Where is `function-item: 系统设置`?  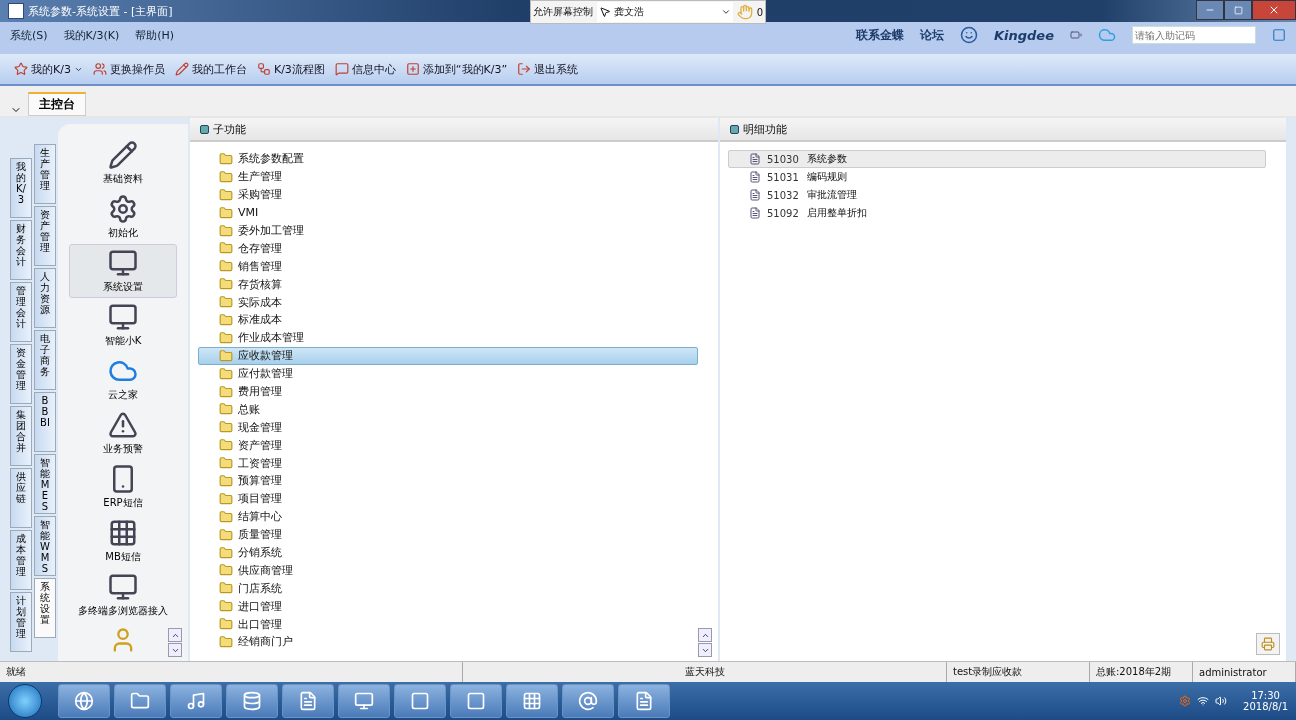 function-item: 系统设置 is located at coordinates (123, 271).